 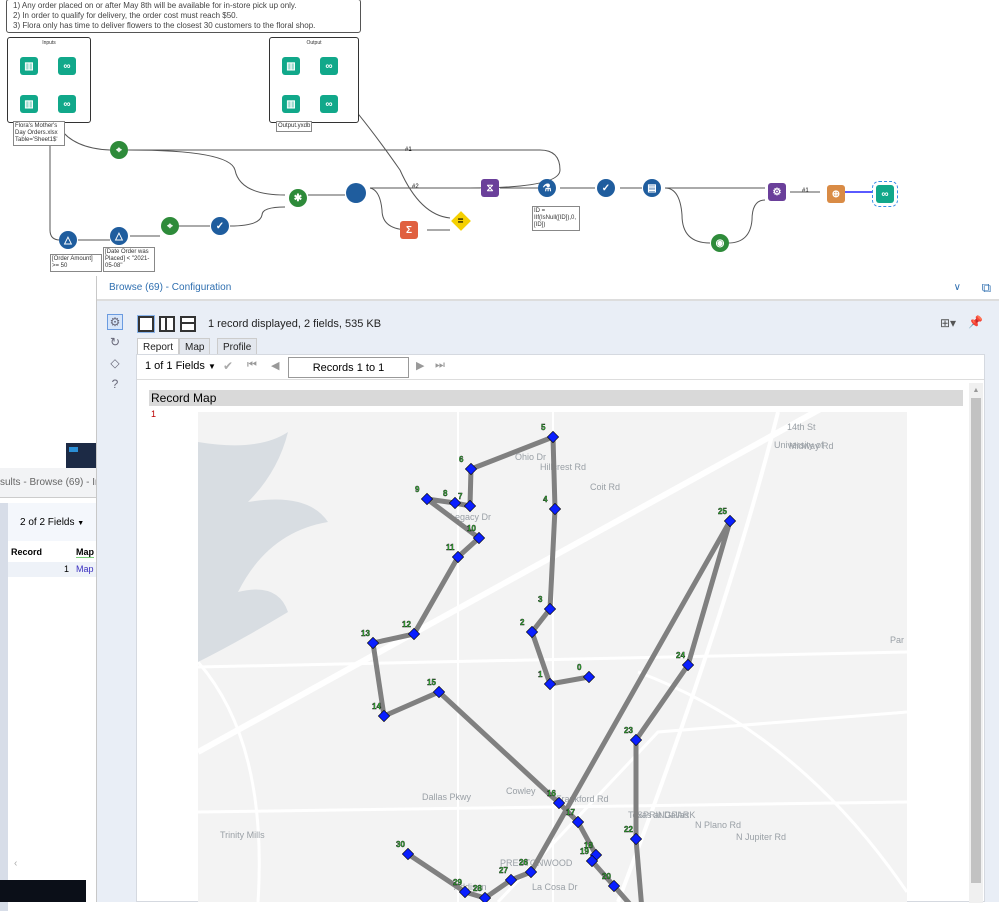 What do you see at coordinates (154, 414) in the screenshot?
I see `record-number: 1` at bounding box center [154, 414].